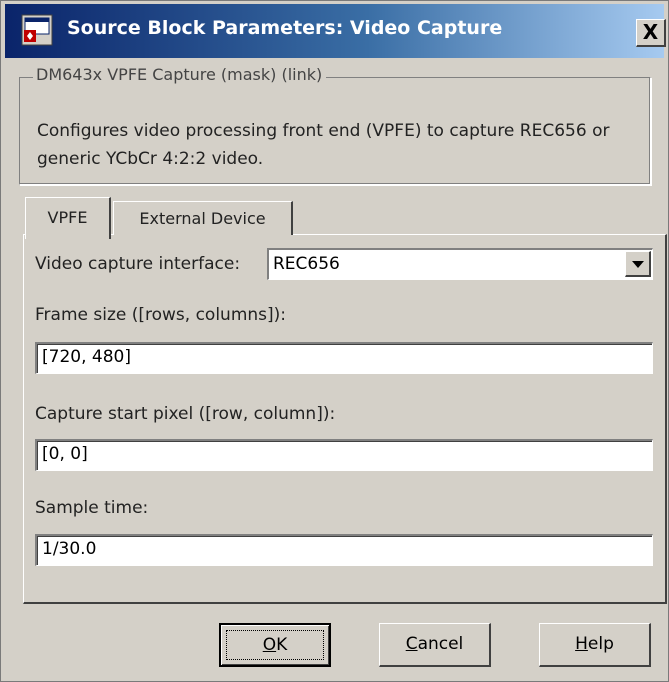  Describe the element at coordinates (344, 455) in the screenshot. I see `capture-start-pixel-input: [0, 0]` at that location.